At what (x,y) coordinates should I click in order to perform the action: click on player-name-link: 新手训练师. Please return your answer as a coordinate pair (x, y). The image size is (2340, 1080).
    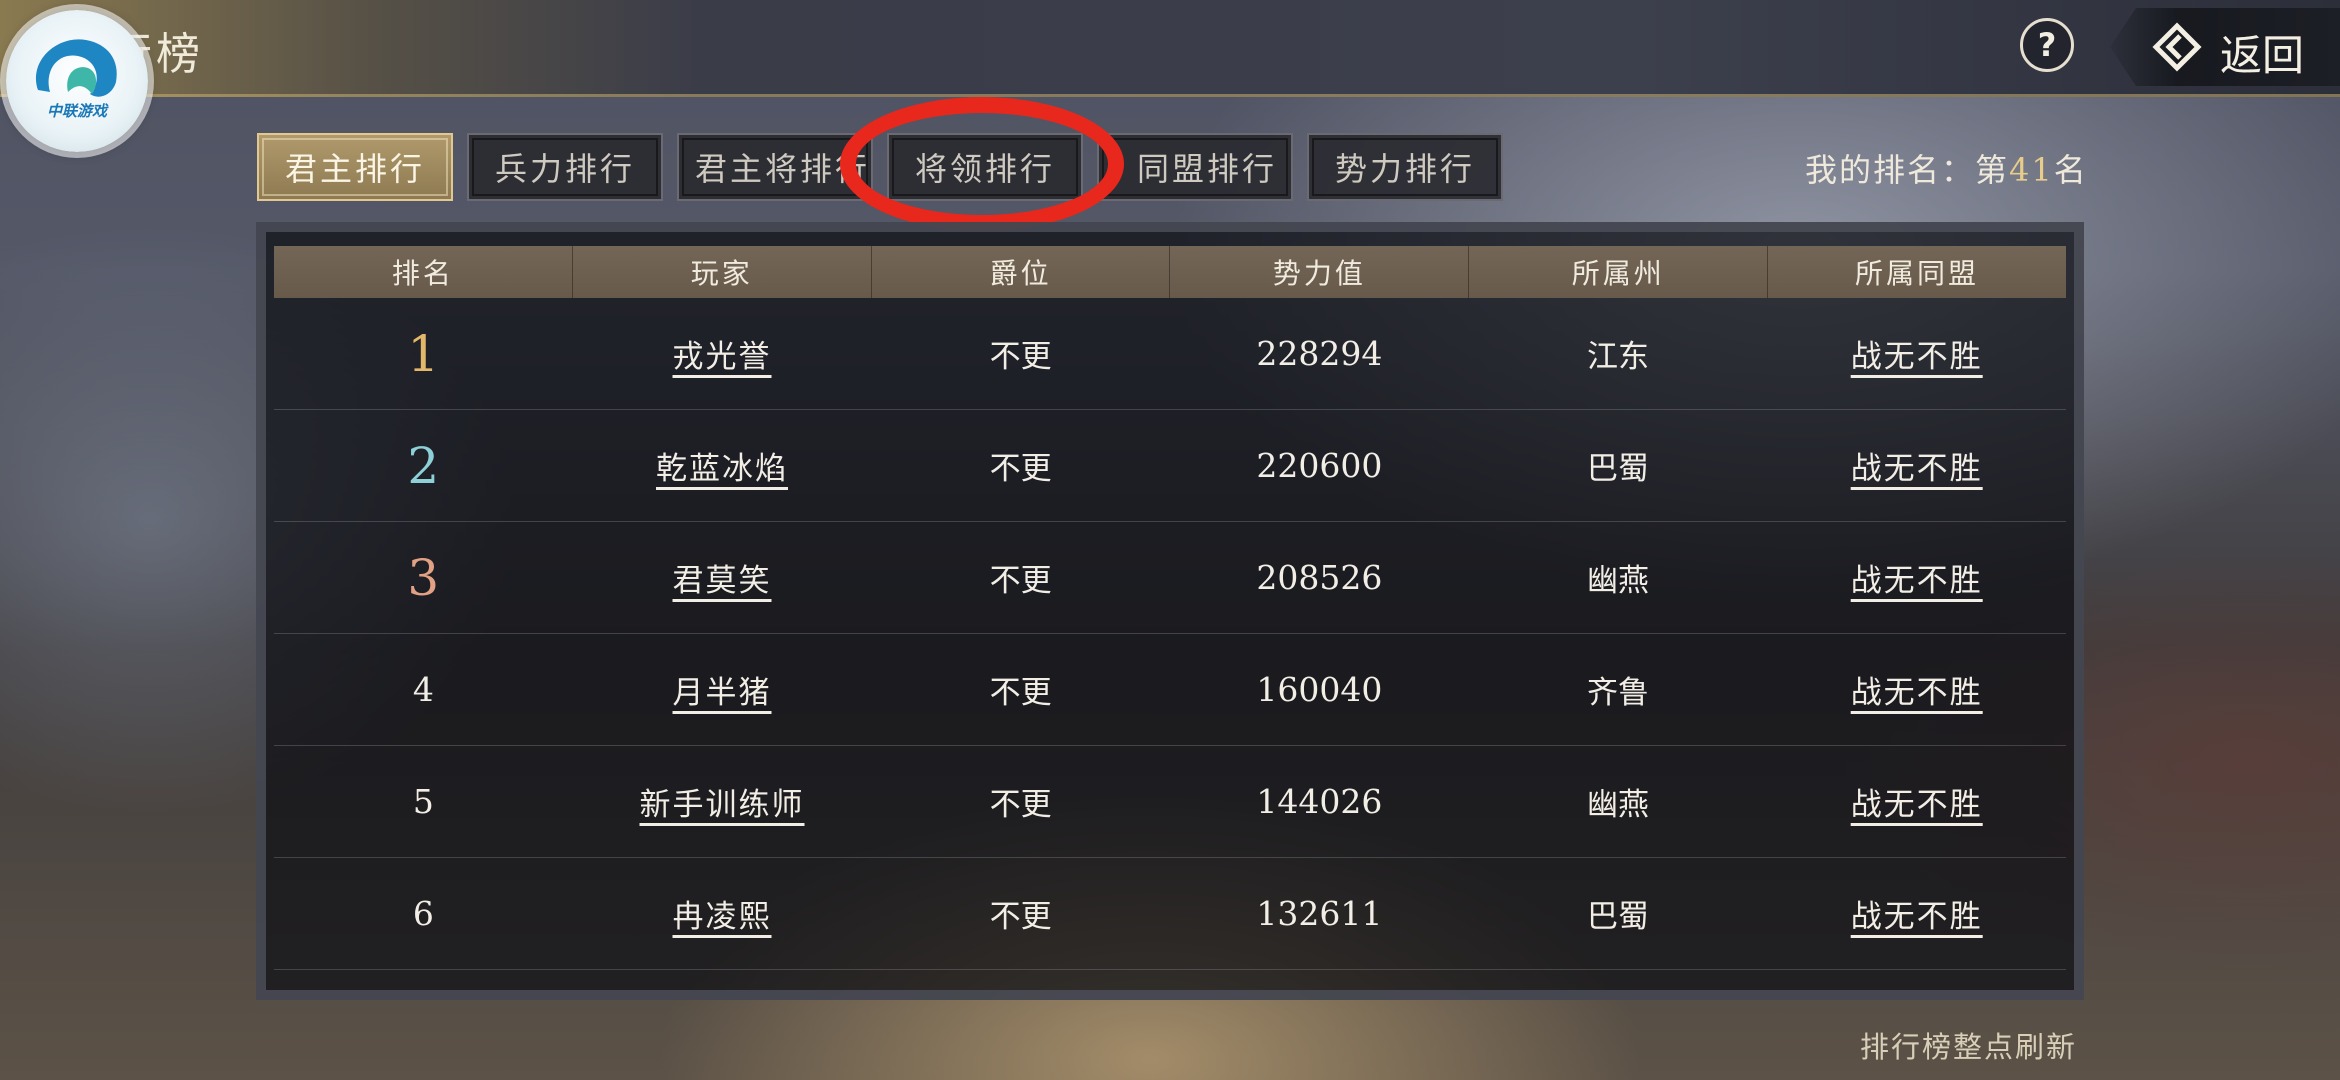
    Looking at the image, I should click on (722, 801).